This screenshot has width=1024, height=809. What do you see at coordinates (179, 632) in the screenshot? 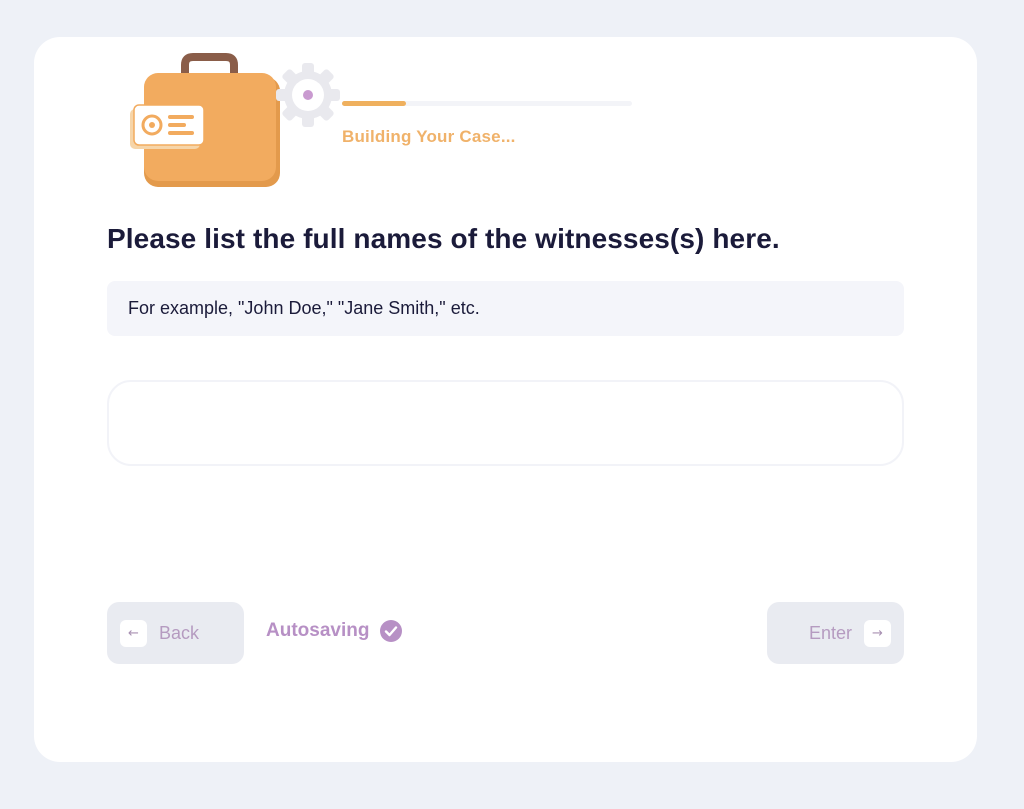
I see `back-button-label: Back` at bounding box center [179, 632].